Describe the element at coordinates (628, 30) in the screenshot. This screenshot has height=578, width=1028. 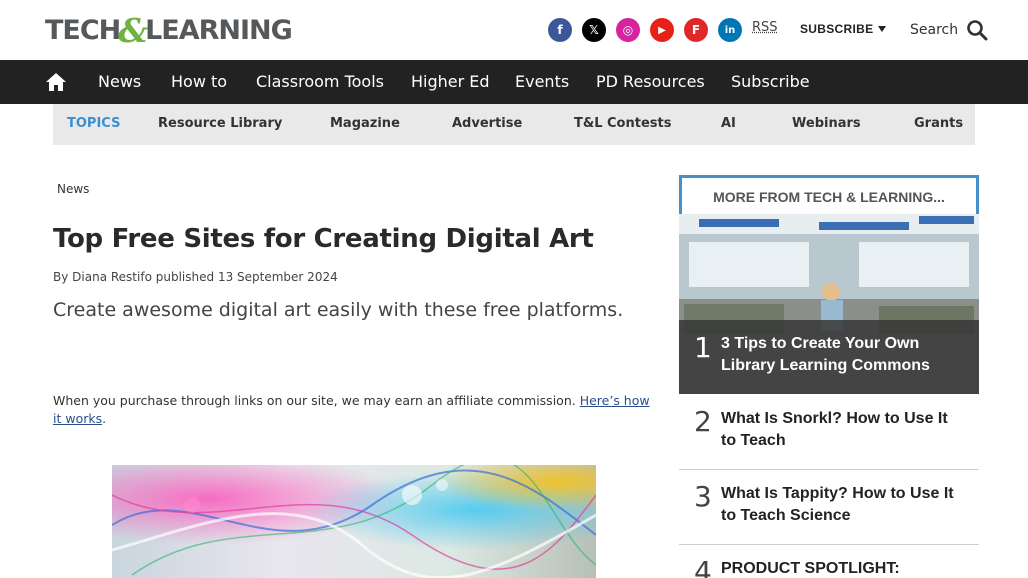
I see `instagram-icon: ◎` at that location.